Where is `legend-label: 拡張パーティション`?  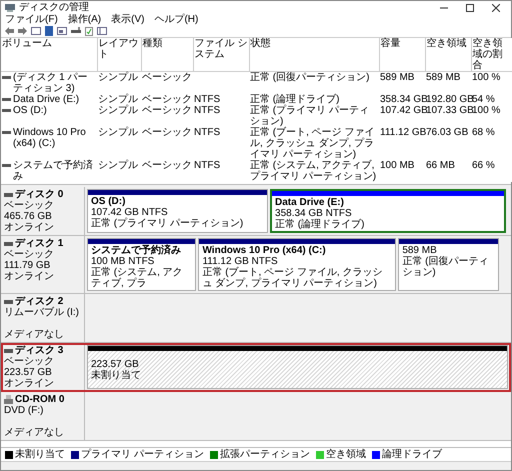
legend-label: 拡張パーティション is located at coordinates (265, 454).